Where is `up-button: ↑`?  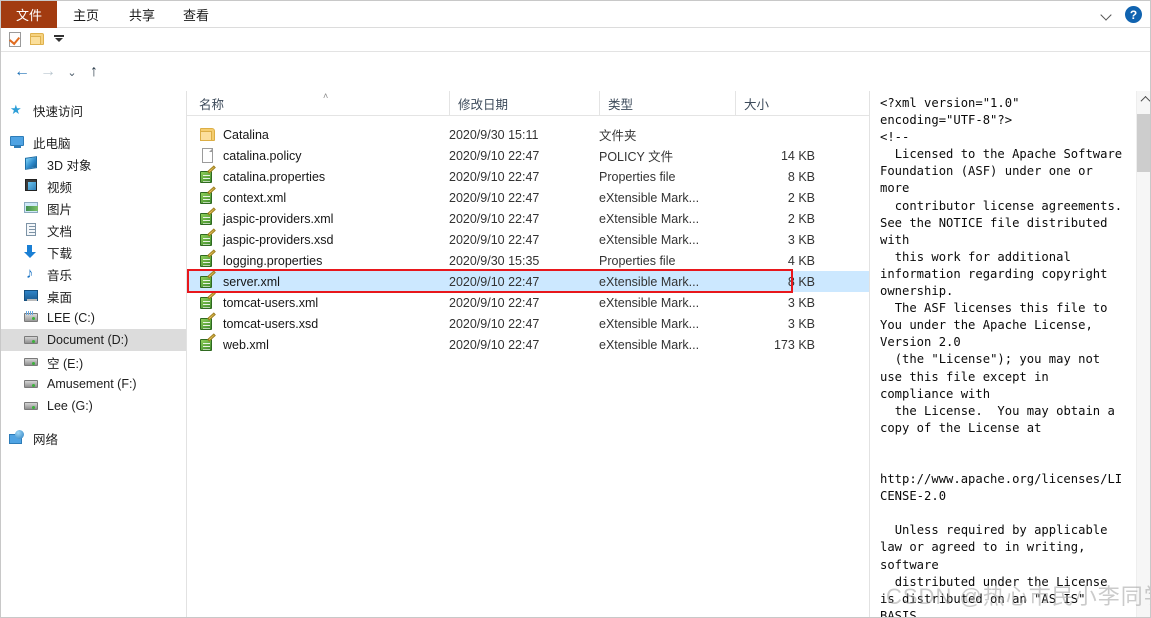
up-button: ↑ is located at coordinates (94, 72).